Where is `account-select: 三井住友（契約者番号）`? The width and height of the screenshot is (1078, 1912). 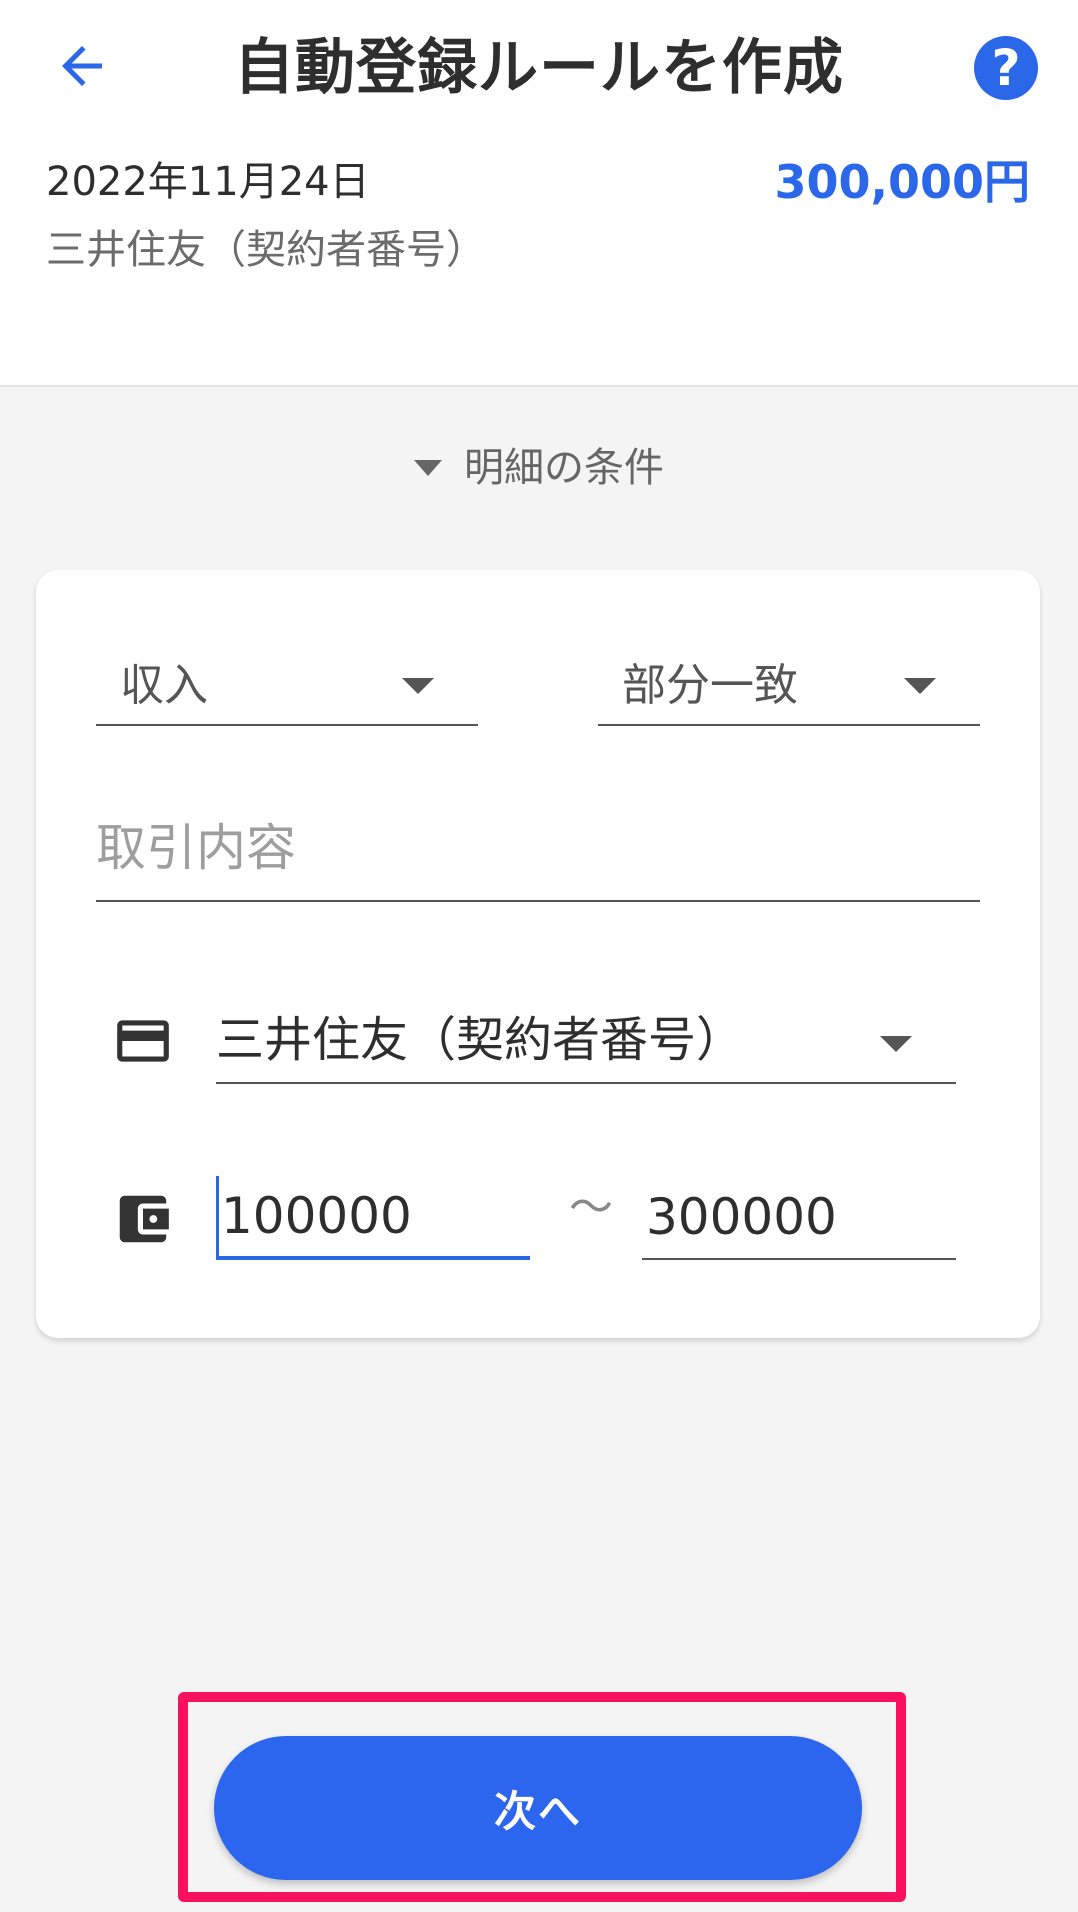
account-select: 三井住友（契約者番号） is located at coordinates (586, 1041).